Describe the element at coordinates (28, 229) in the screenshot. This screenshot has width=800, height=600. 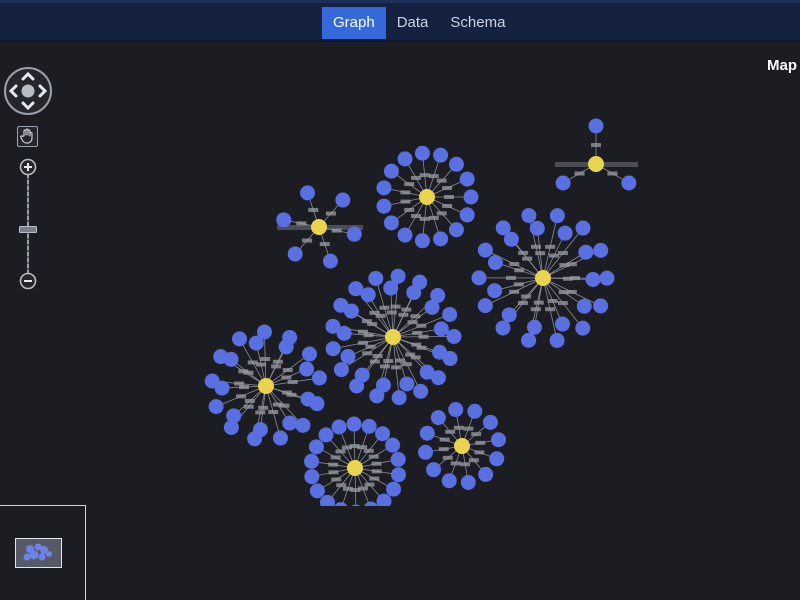
I see `zoom-handle` at that location.